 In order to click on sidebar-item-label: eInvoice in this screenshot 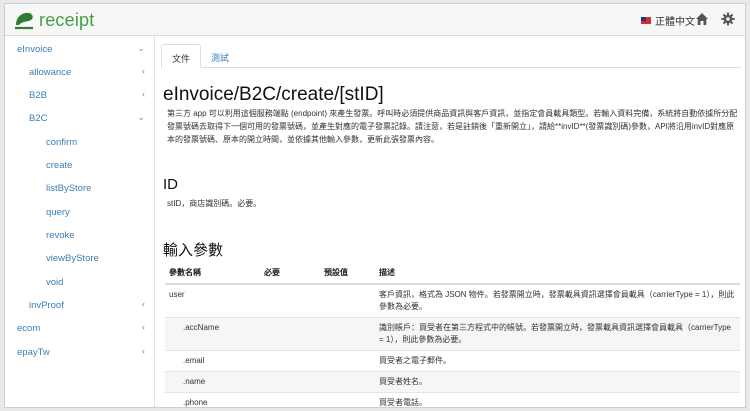, I will do `click(35, 49)`.